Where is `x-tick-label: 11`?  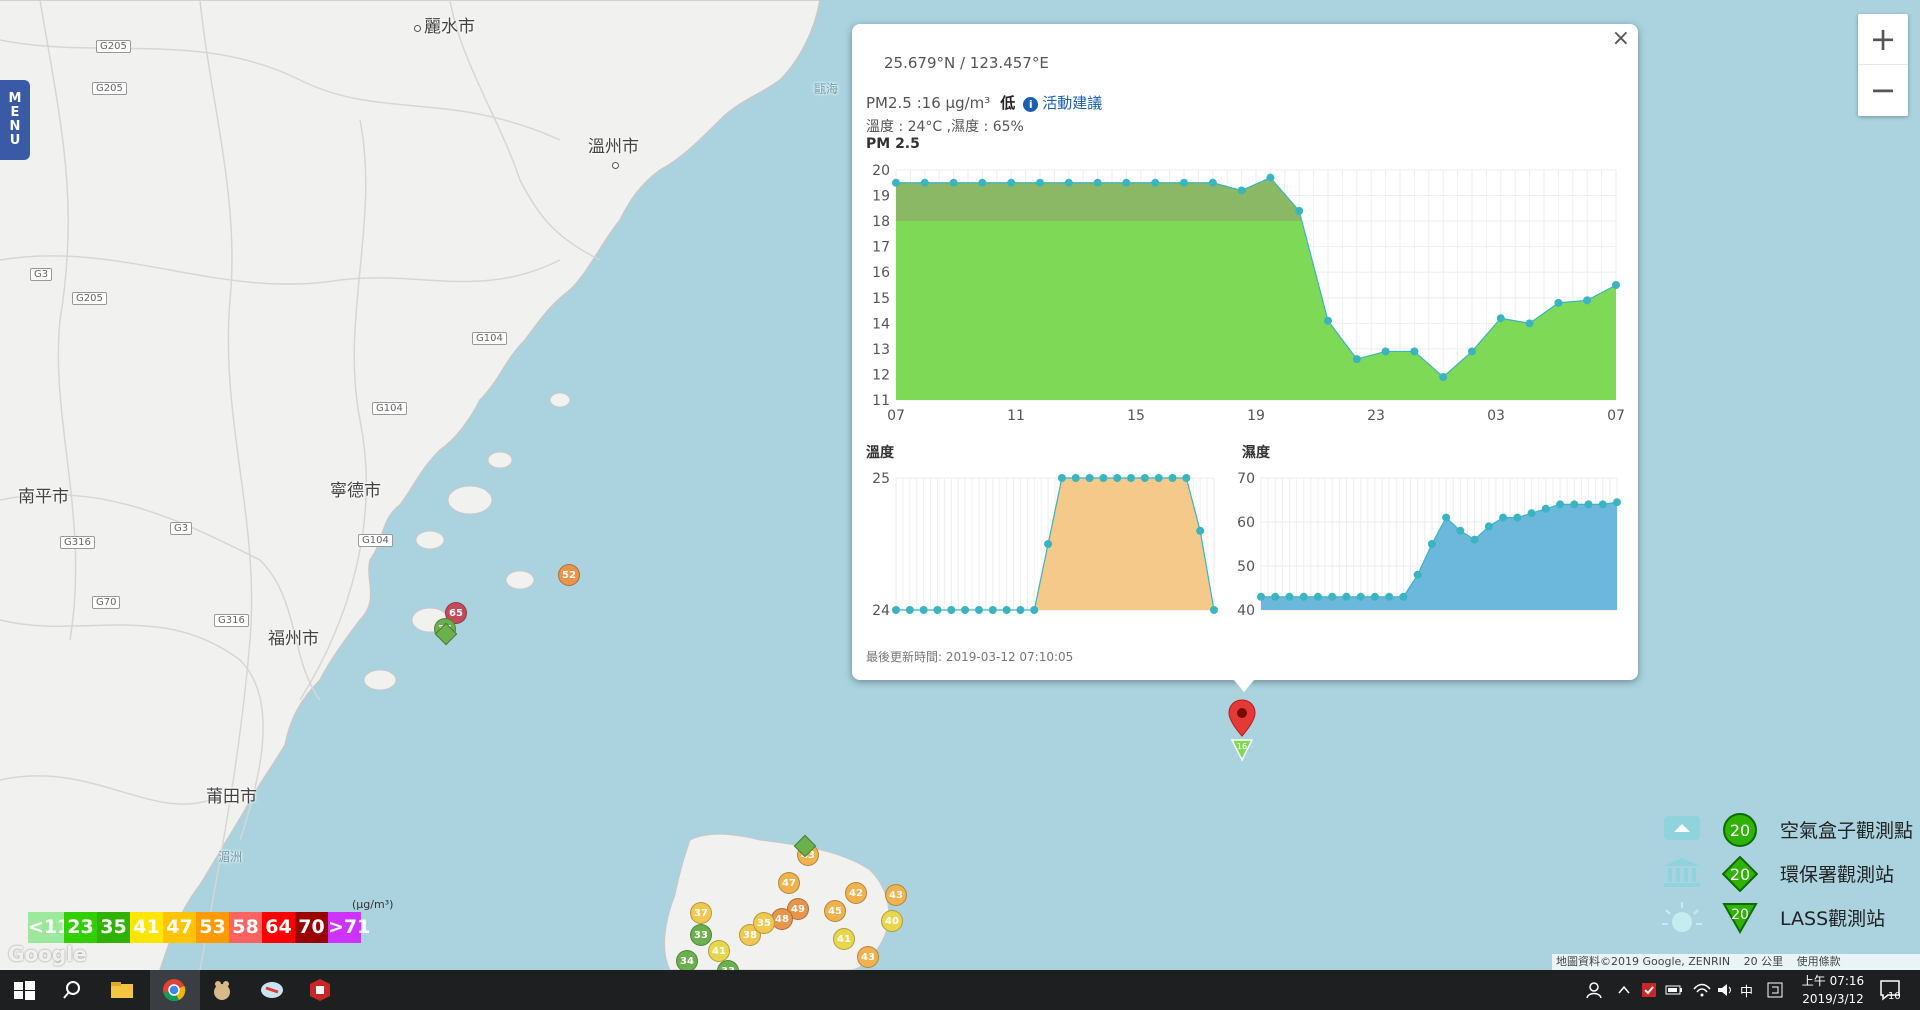
x-tick-label: 11 is located at coordinates (1016, 416).